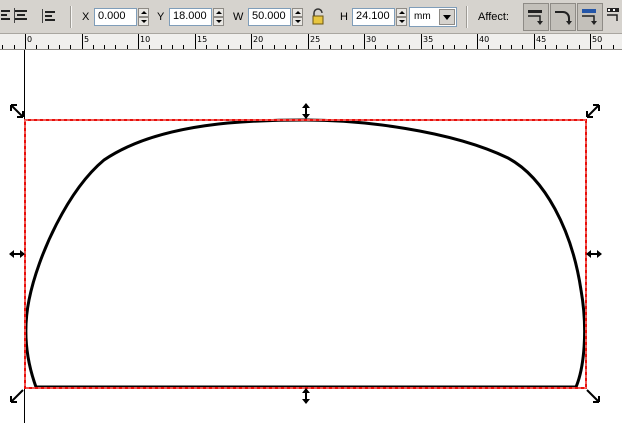 This screenshot has height=423, width=622. What do you see at coordinates (30, 39) in the screenshot?
I see `ruler-label: 0` at bounding box center [30, 39].